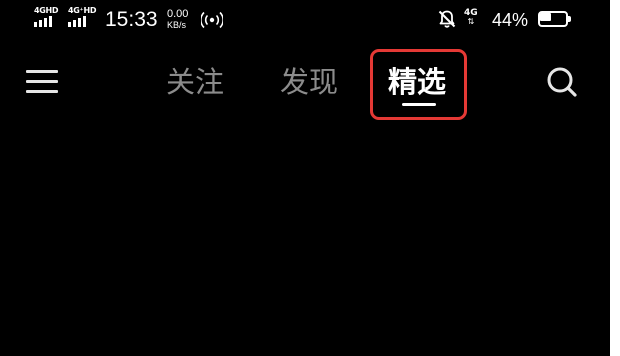 The height and width of the screenshot is (356, 620). What do you see at coordinates (305, 20) in the screenshot?
I see `status-bar: 4GHD 4G⁺HD 15:33 0.00 KB/s 4G ⇅ 44%` at bounding box center [305, 20].